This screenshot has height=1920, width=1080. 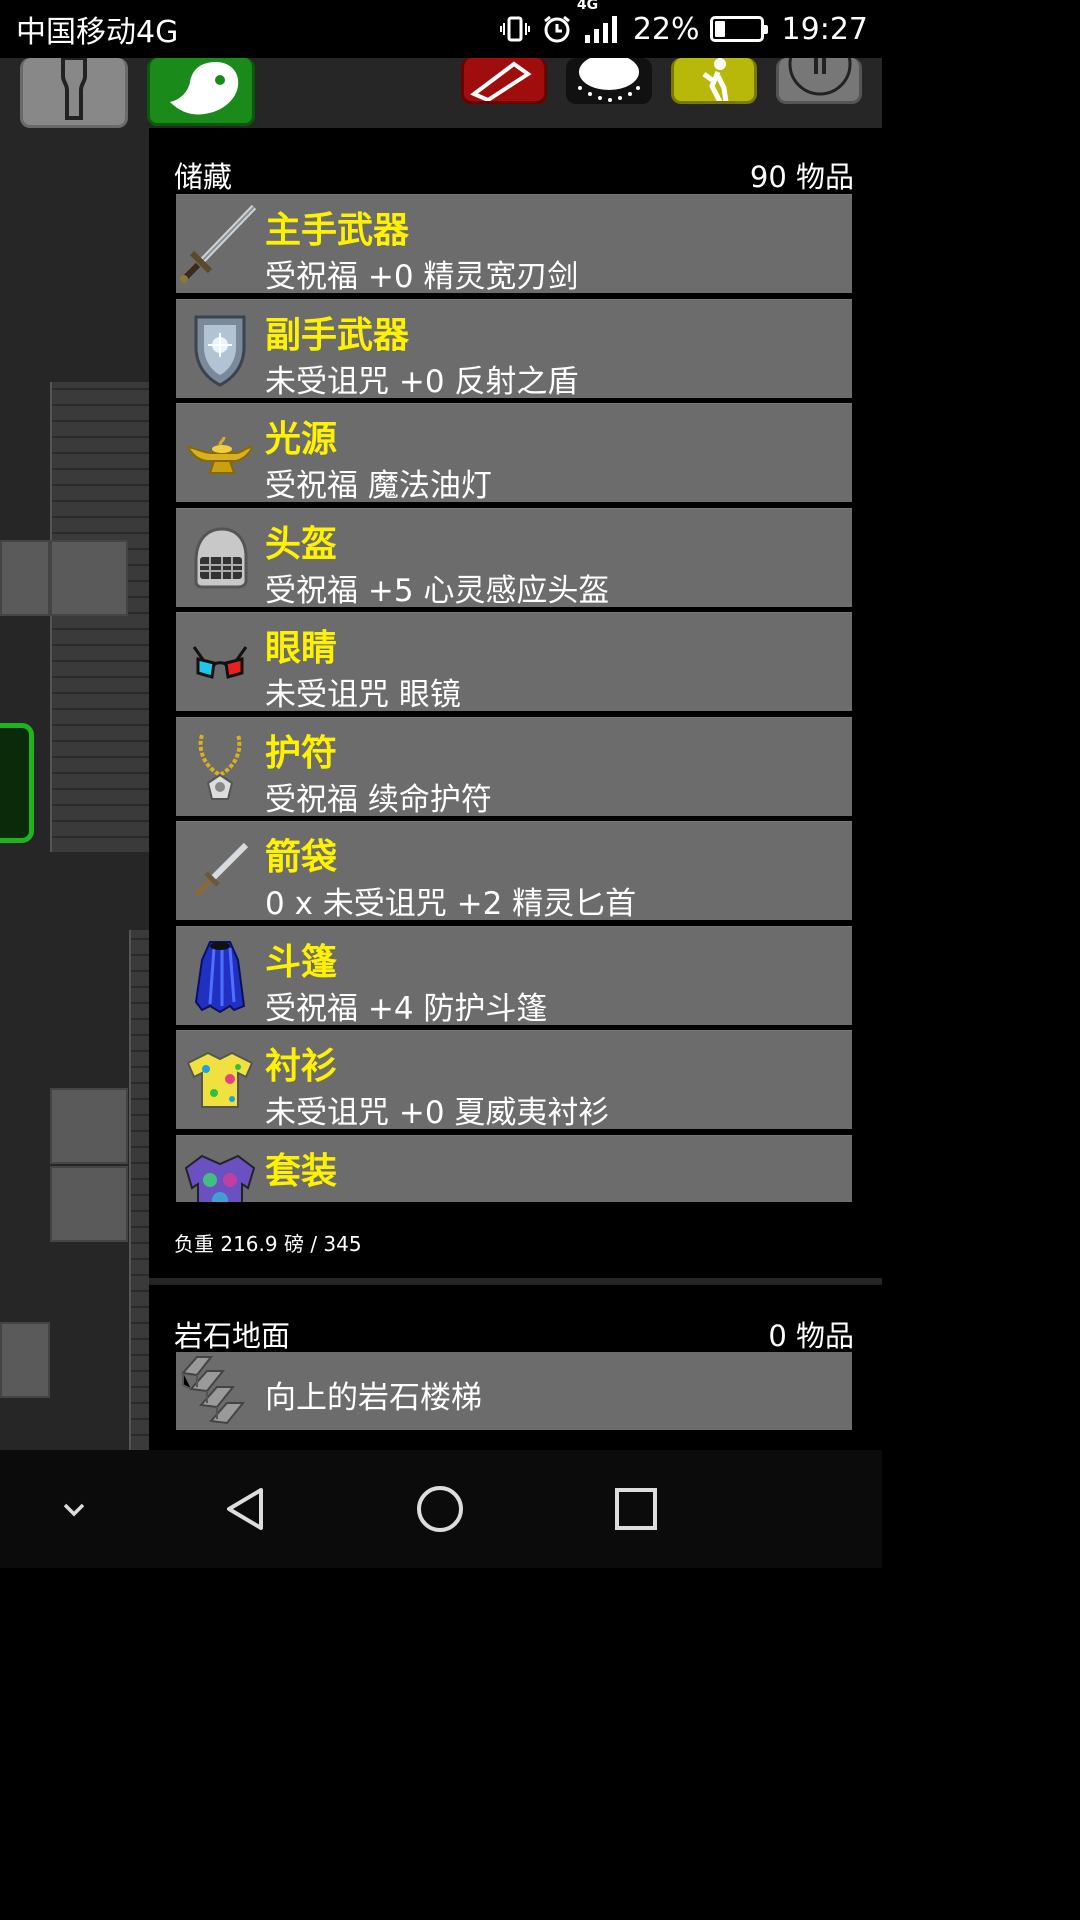 What do you see at coordinates (220, 349) in the screenshot?
I see `shield-icon` at bounding box center [220, 349].